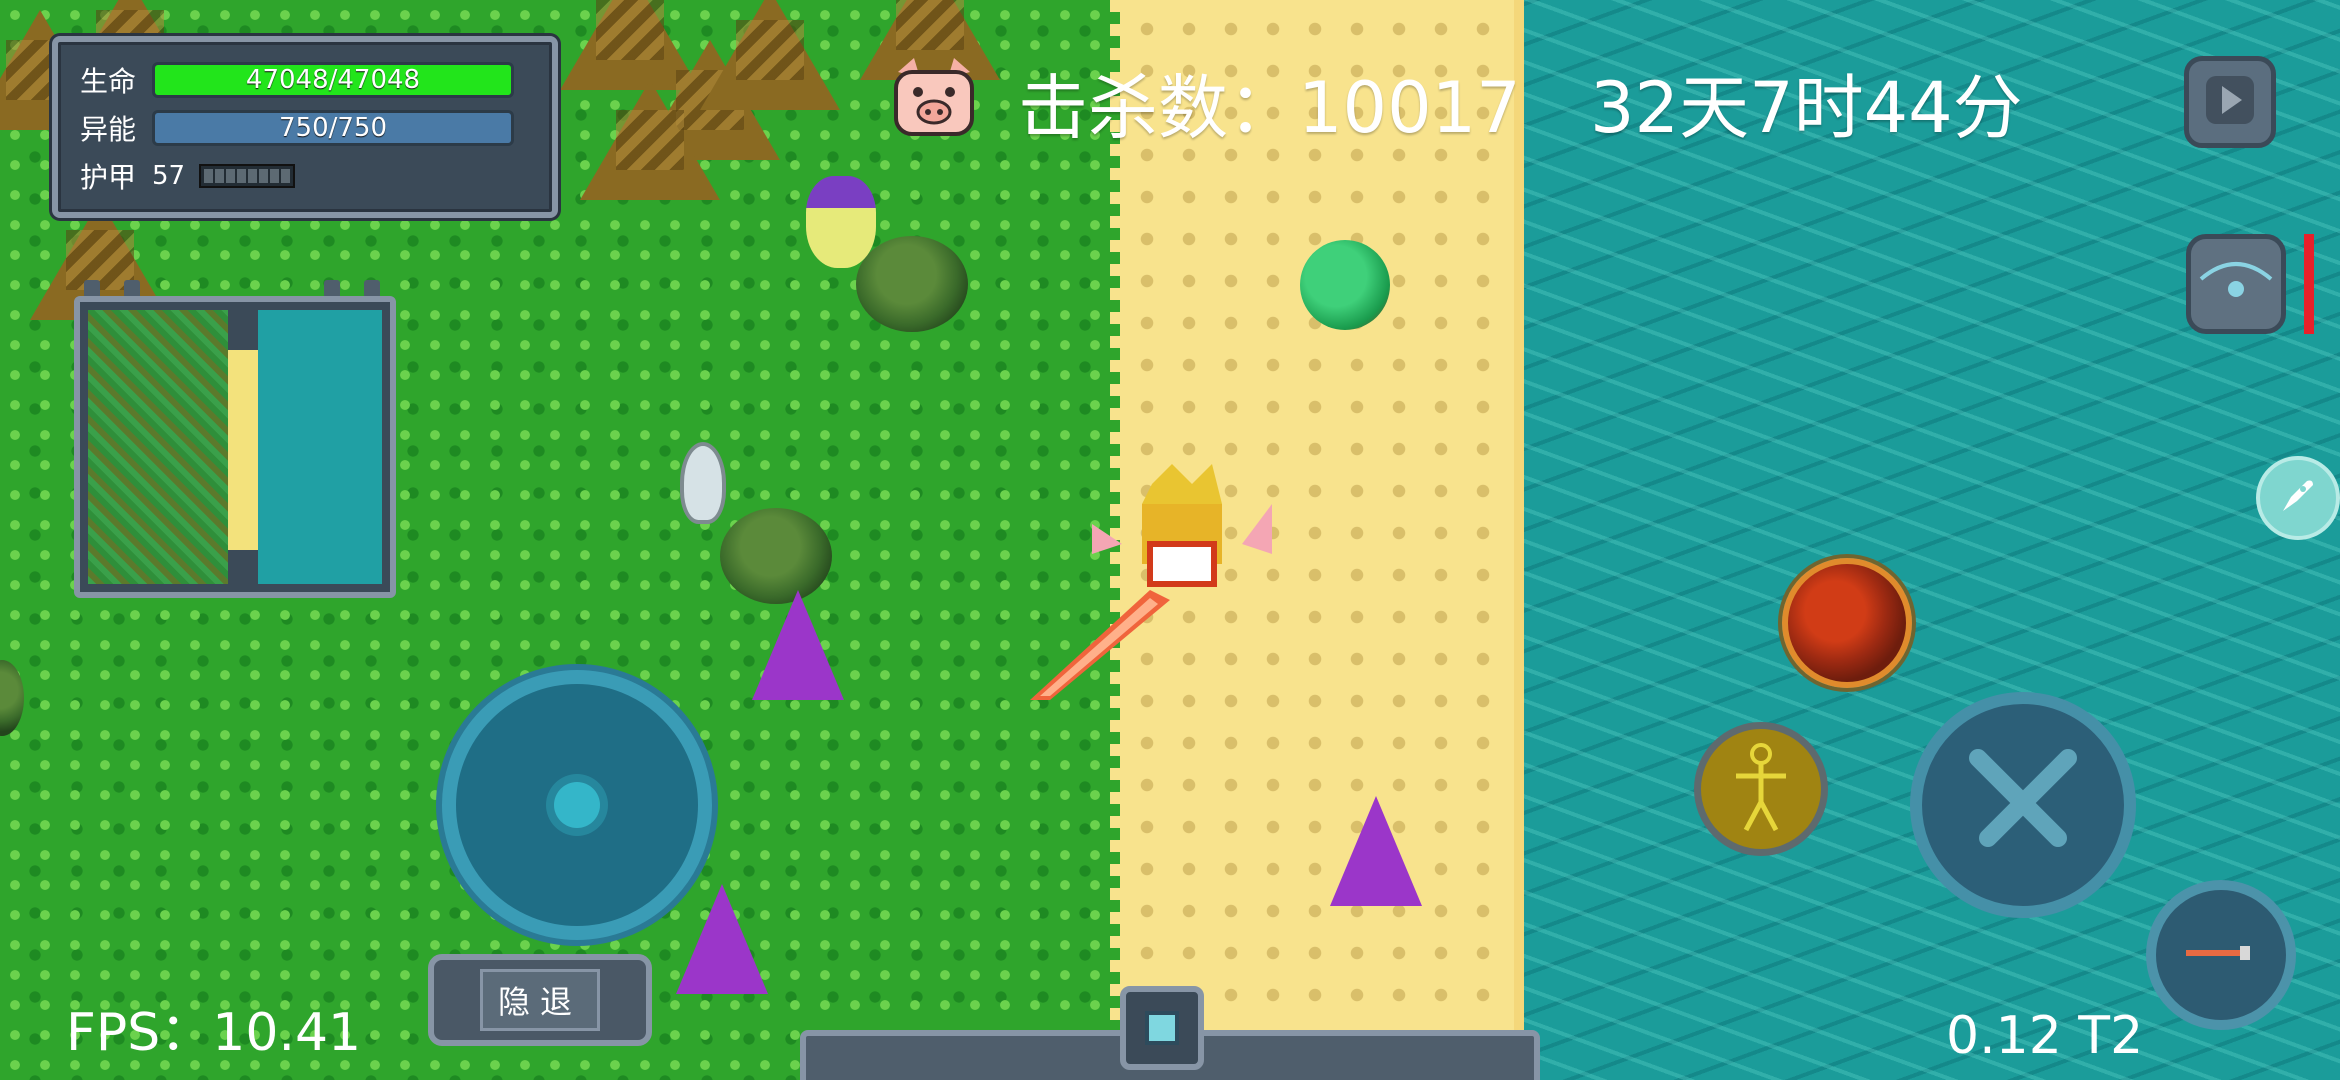 The height and width of the screenshot is (1080, 2340). I want to click on hp-label: 生命, so click(108, 81).